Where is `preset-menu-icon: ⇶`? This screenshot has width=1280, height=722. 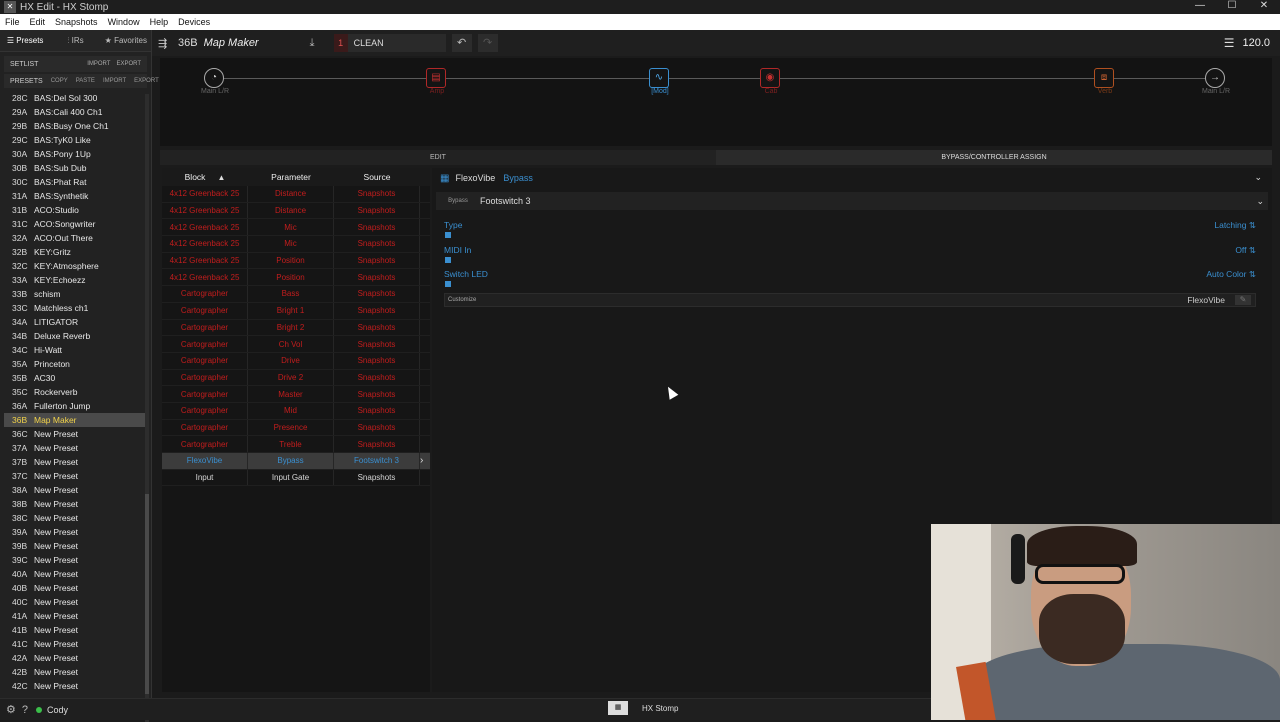
preset-menu-icon: ⇶ is located at coordinates (167, 43).